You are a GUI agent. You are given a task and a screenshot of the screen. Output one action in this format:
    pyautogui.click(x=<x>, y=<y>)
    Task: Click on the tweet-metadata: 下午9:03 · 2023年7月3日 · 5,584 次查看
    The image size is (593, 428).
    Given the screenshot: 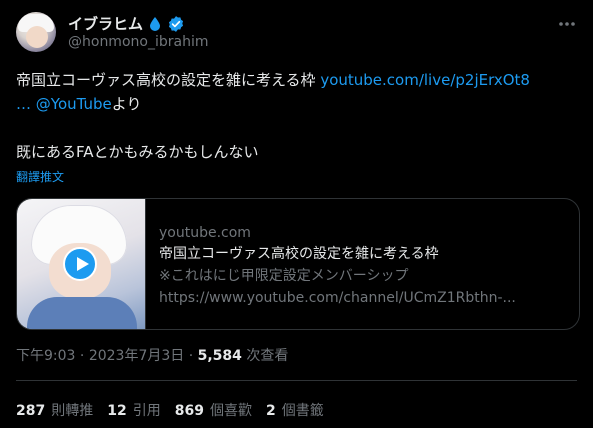 What is the action you would take?
    pyautogui.click(x=152, y=355)
    